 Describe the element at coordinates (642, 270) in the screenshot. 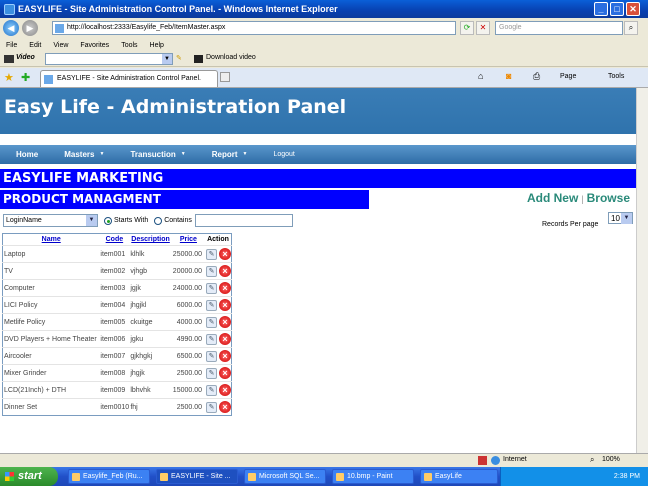

I see `vertical-scrollbar` at that location.